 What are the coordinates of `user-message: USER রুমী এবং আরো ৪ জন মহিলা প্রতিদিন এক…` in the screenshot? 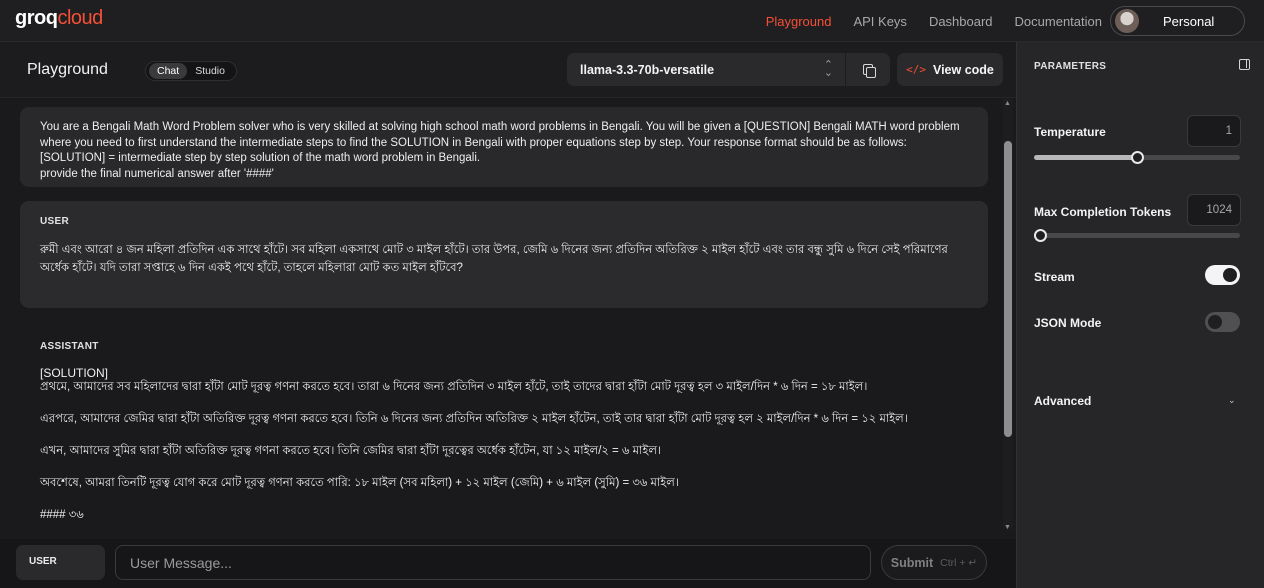 It's located at (504, 254).